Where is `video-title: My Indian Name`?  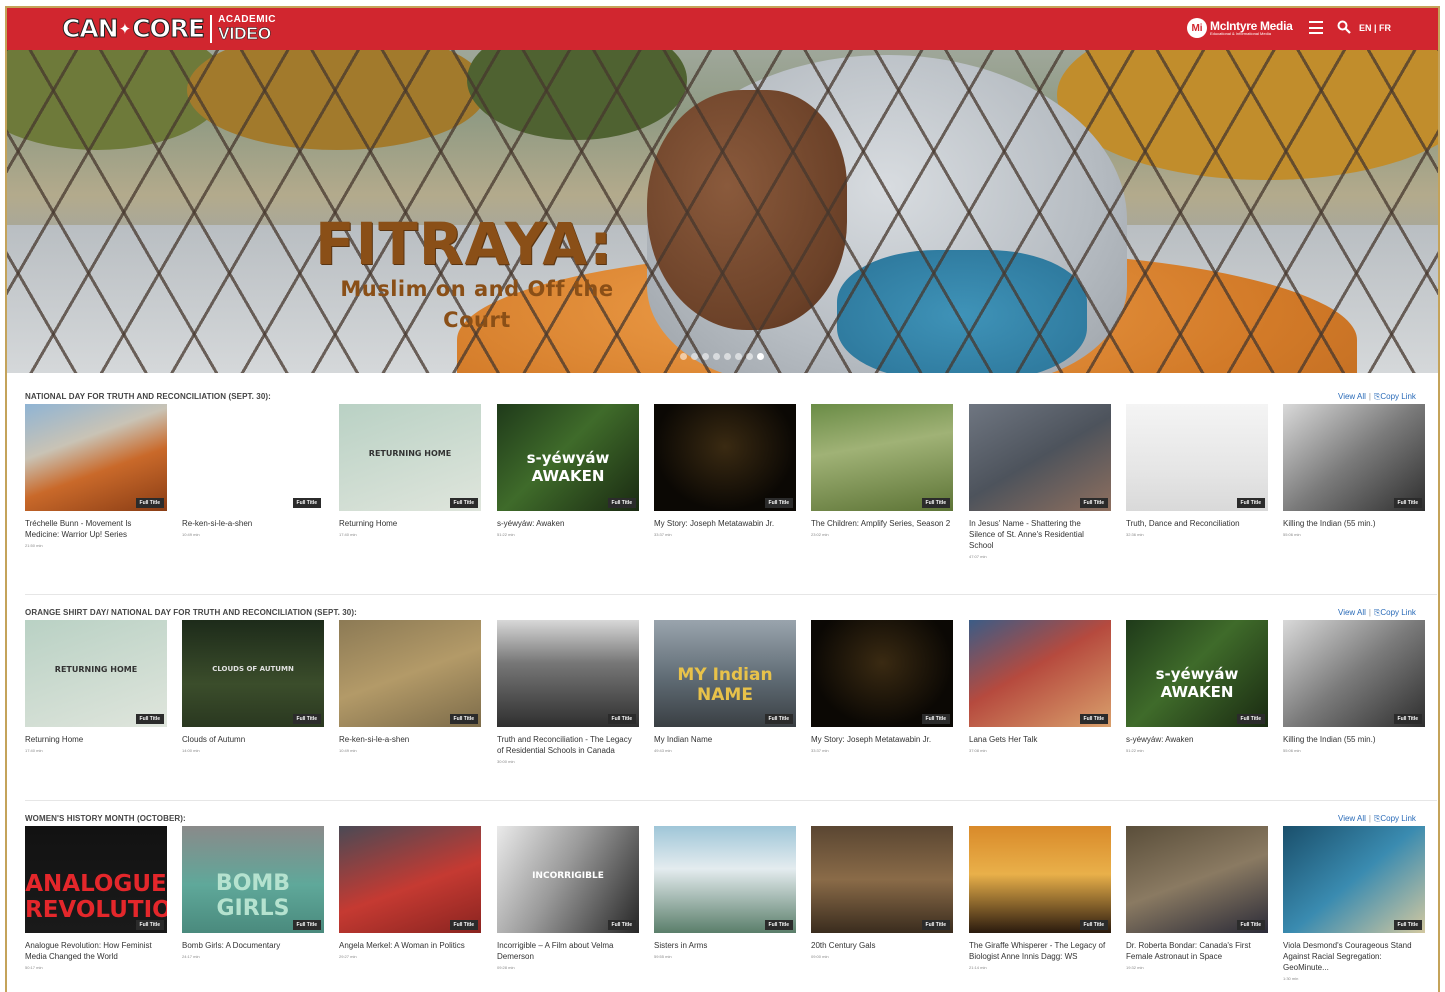 video-title: My Indian Name is located at coordinates (724, 739).